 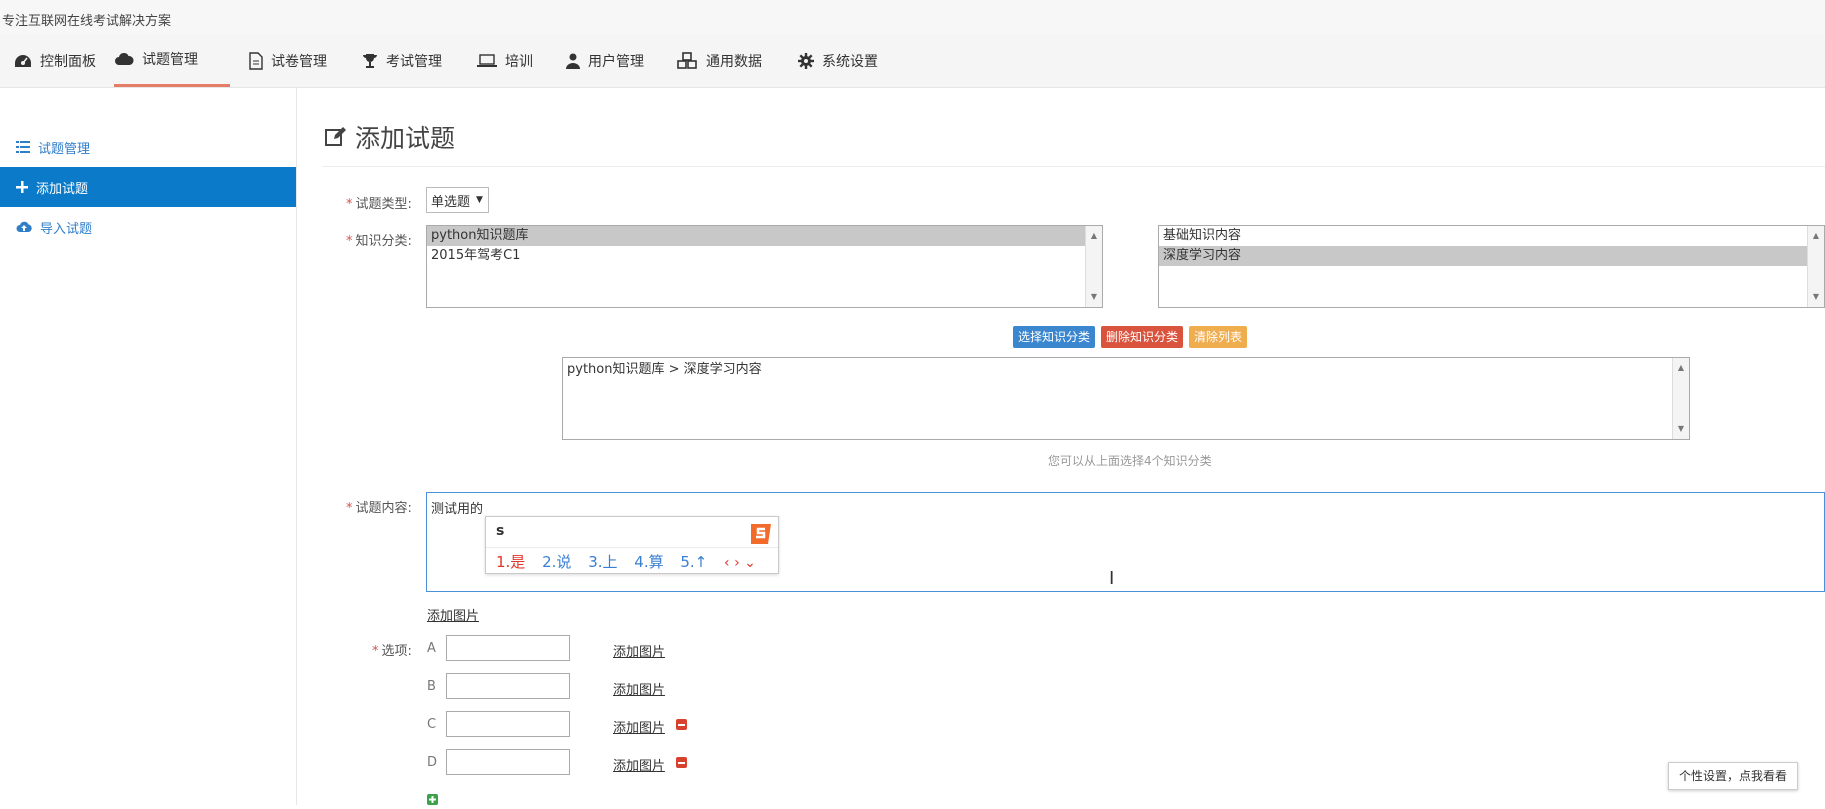 What do you see at coordinates (639, 688) in the screenshot?
I see `option-b-add-image-link: 添加图片` at bounding box center [639, 688].